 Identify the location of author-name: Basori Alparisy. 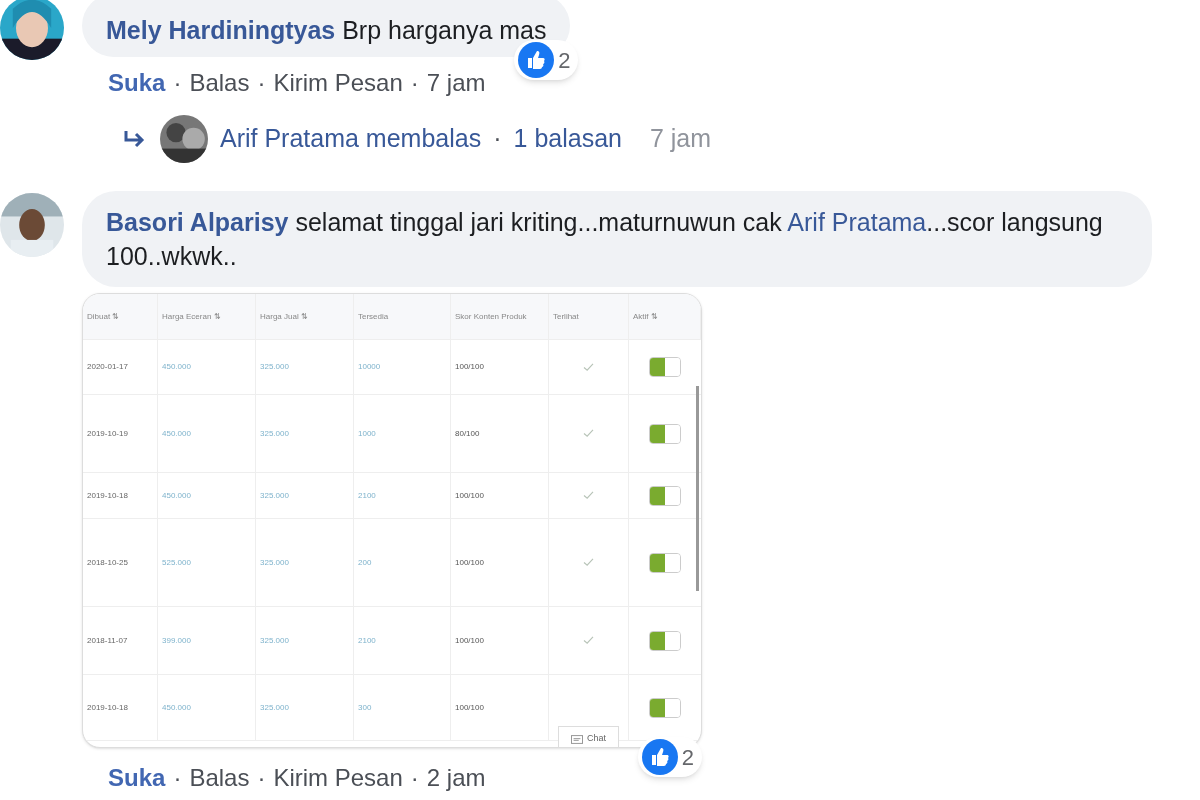
(197, 222).